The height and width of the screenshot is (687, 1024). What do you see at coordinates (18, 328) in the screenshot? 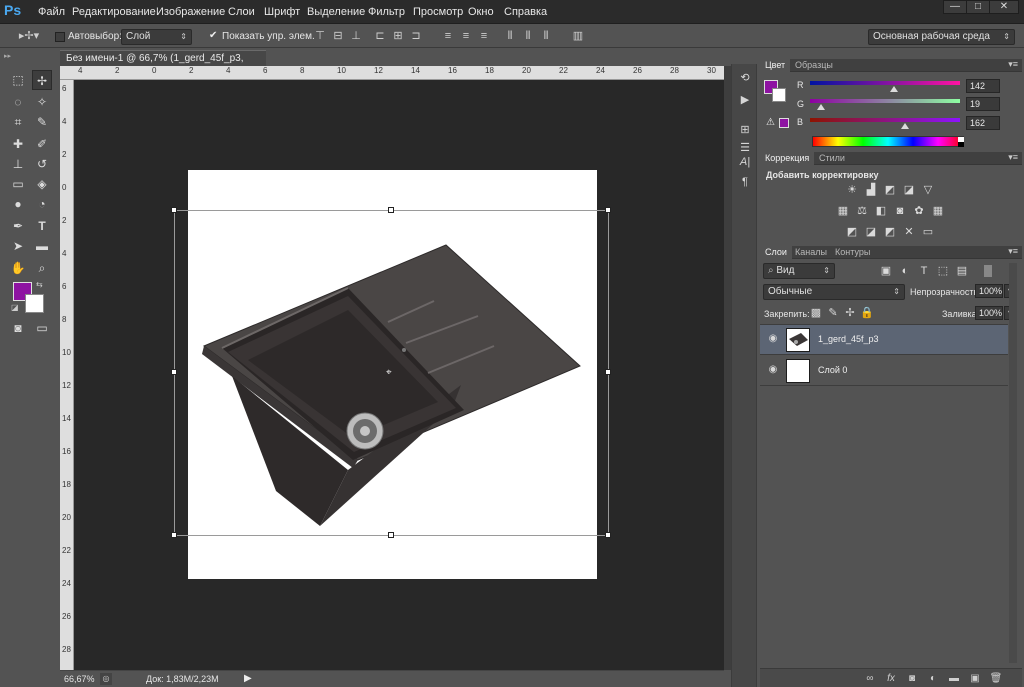
I see `quick-mask-icon: ◙` at bounding box center [18, 328].